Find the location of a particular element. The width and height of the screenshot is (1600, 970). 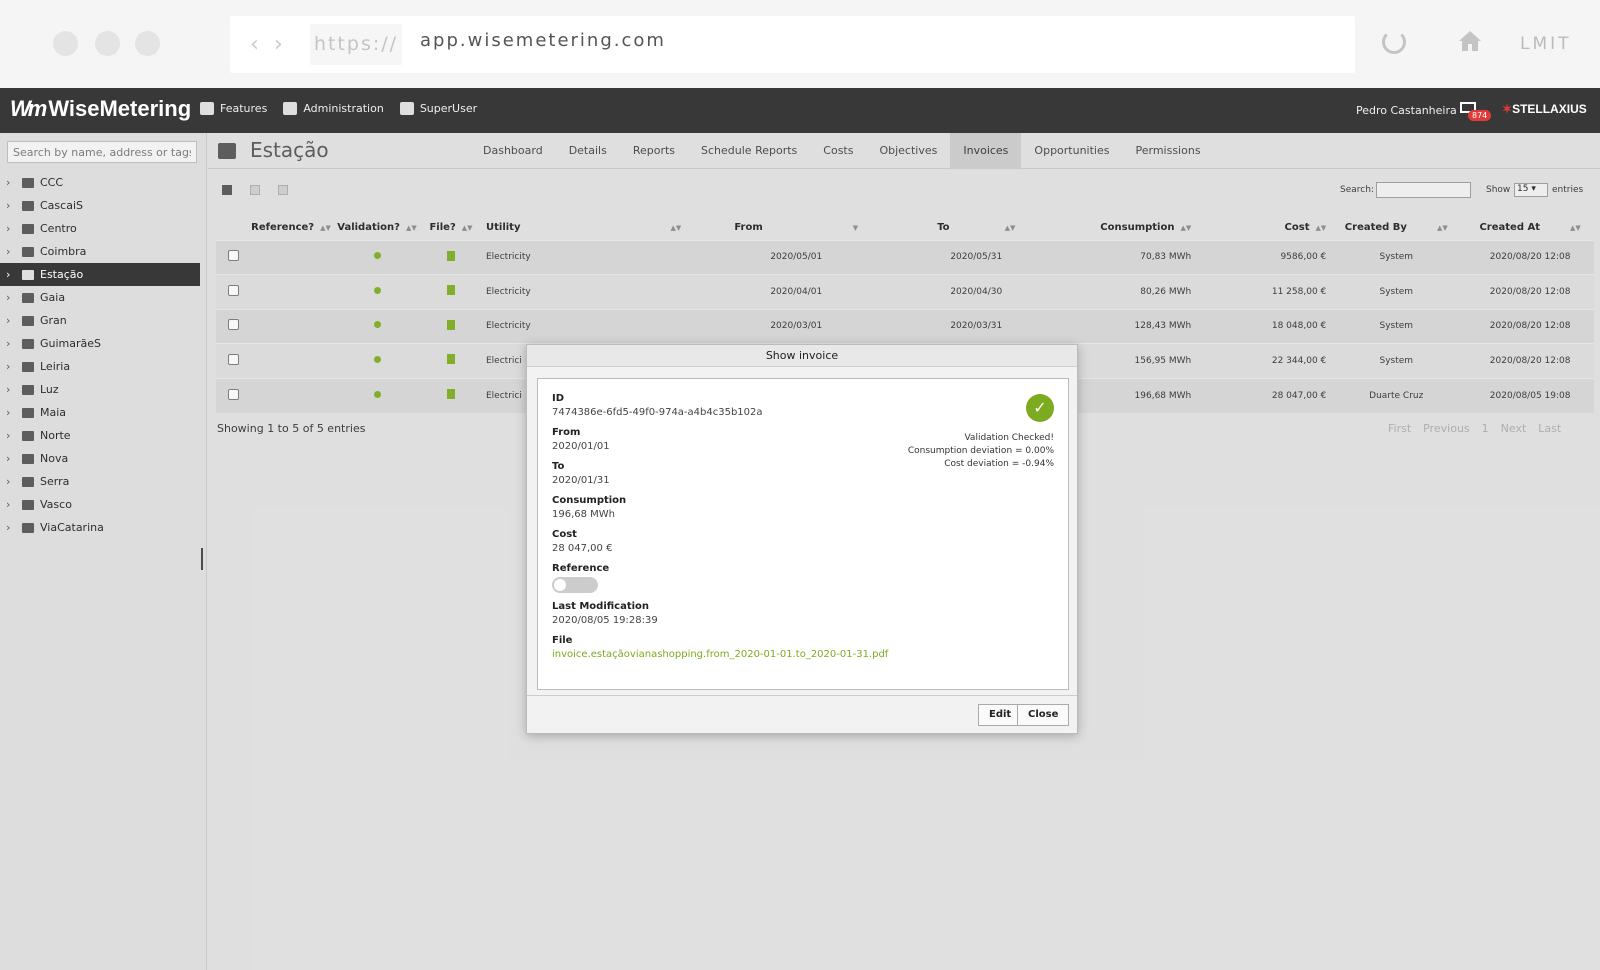

cost-deviation: Cost deviation = -0.94% is located at coordinates (999, 464).